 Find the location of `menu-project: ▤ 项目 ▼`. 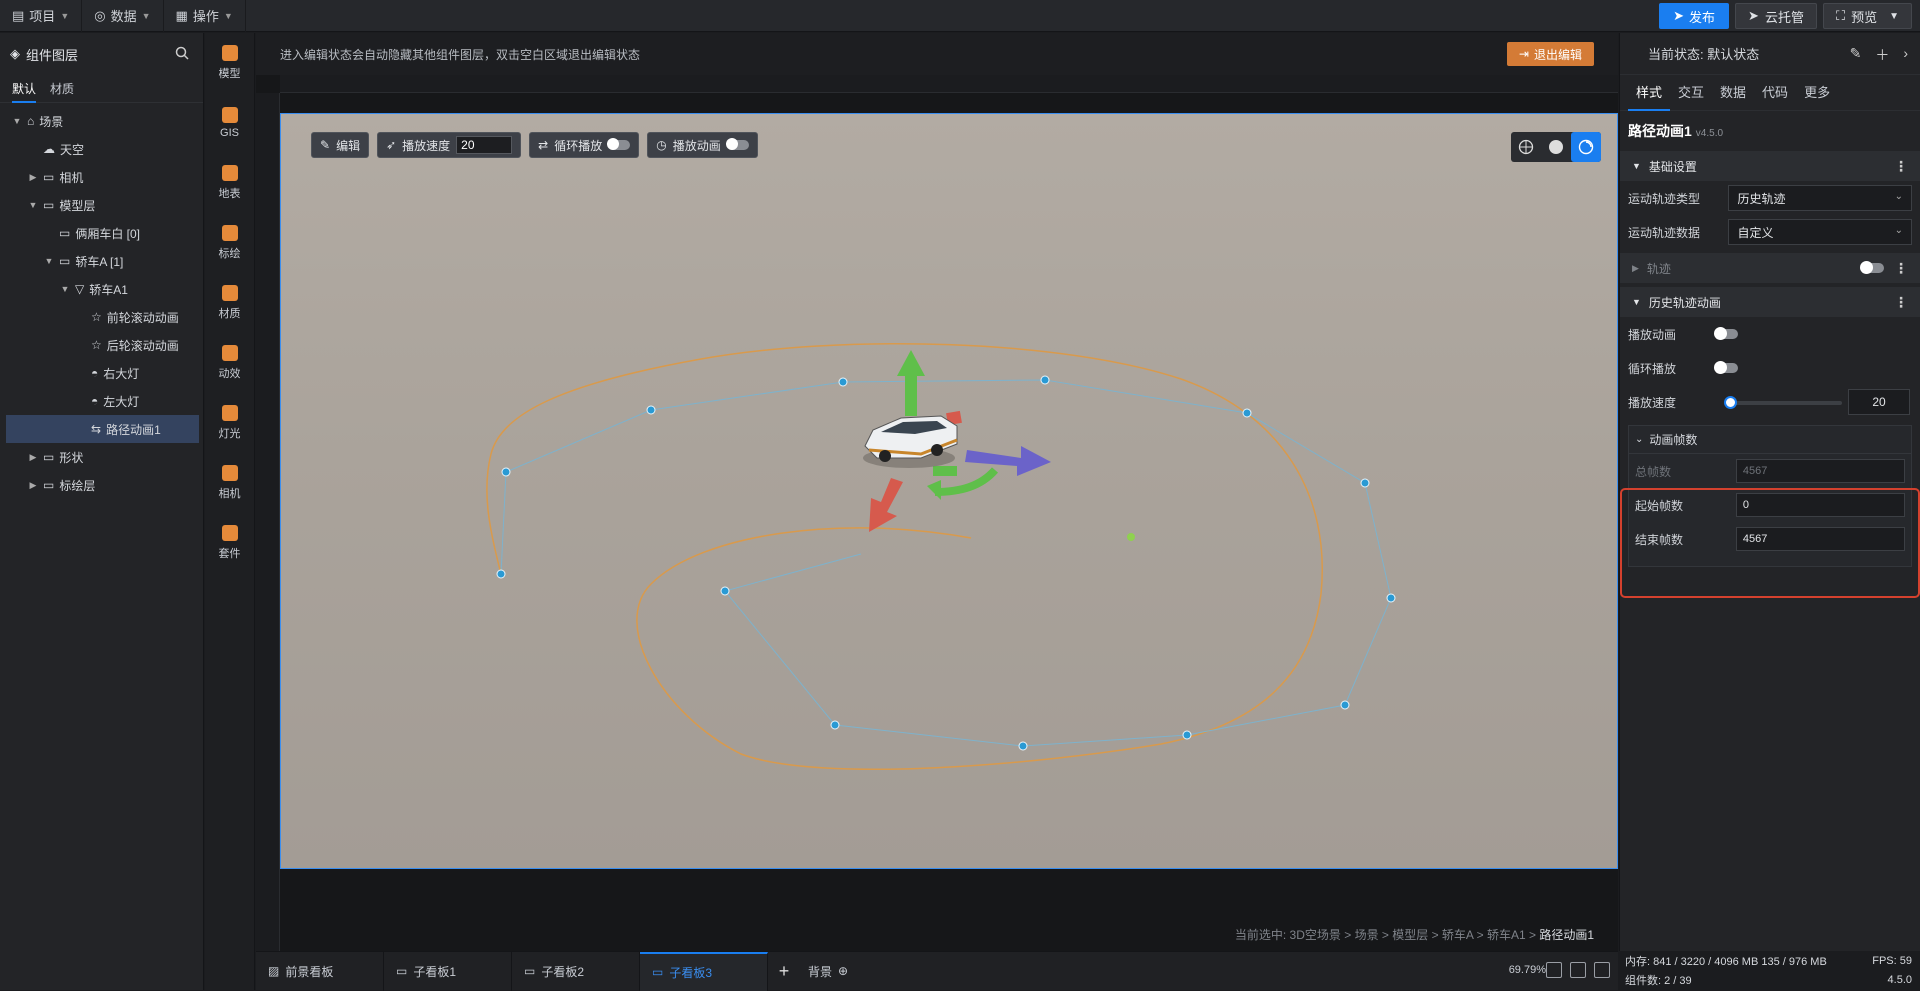

menu-project: ▤ 项目 ▼ is located at coordinates (41, 16).